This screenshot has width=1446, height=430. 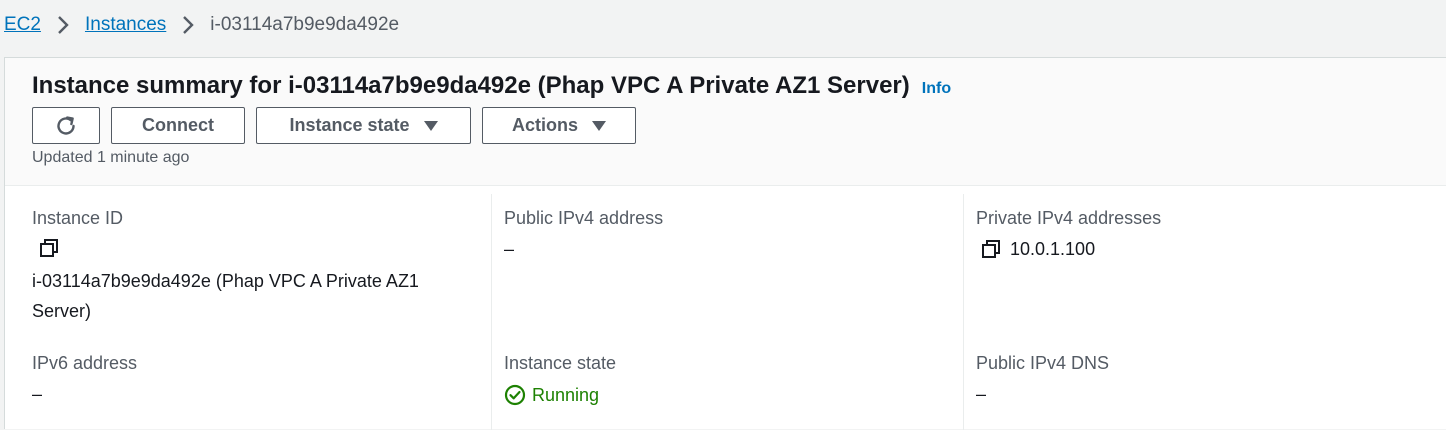 What do you see at coordinates (1069, 218) in the screenshot?
I see `private-ipv4-label: Private IPv4 addresses` at bounding box center [1069, 218].